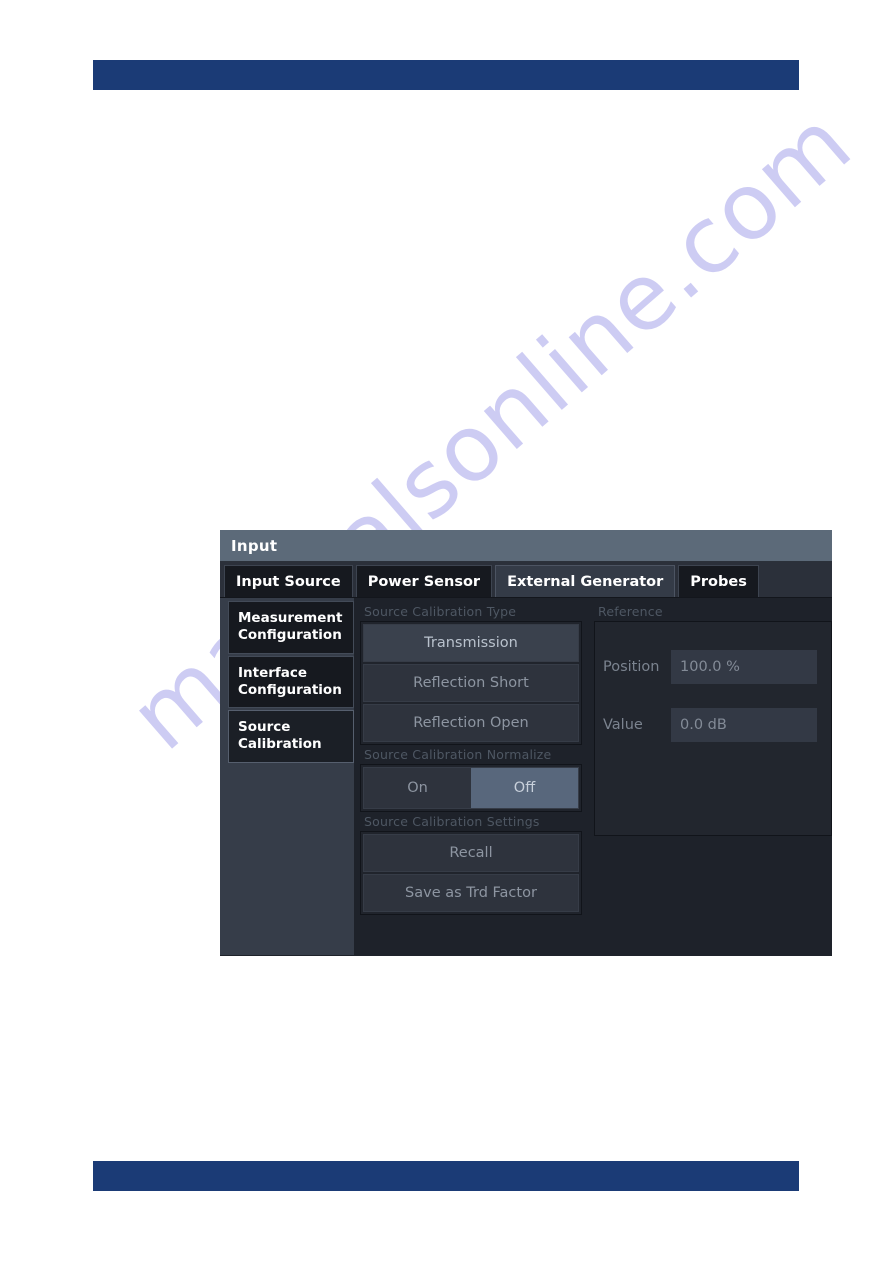  I want to click on group-source-calibration-normalize: Source Calibration Normalize On Off, so click(471, 779).